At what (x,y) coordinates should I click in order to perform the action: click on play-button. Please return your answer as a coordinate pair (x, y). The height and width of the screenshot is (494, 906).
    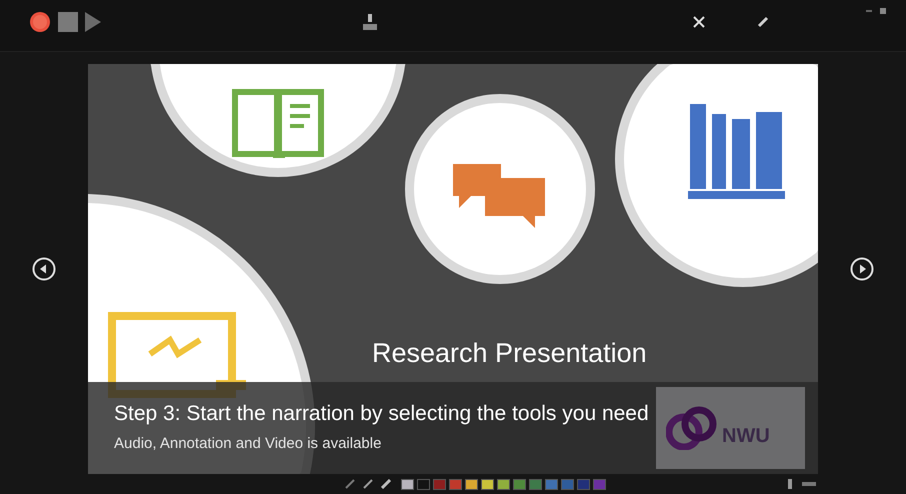
    Looking at the image, I should click on (93, 22).